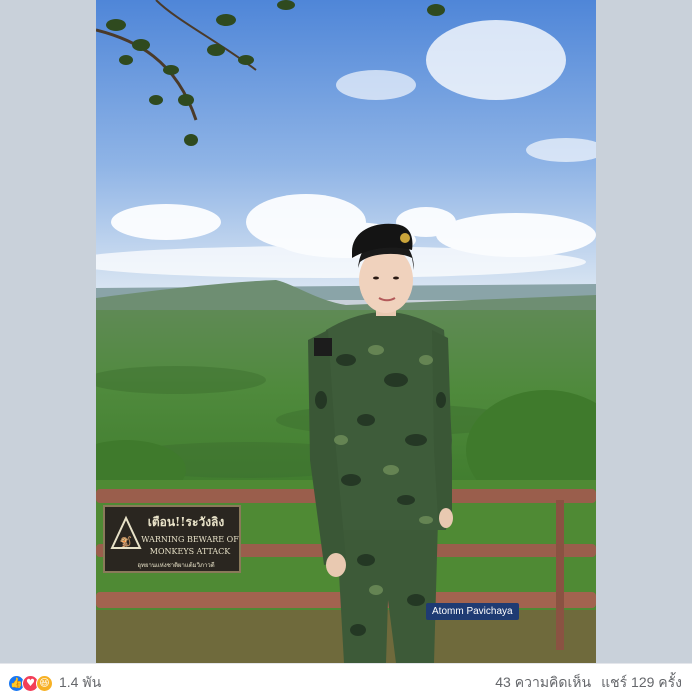 The height and width of the screenshot is (696, 692). Describe the element at coordinates (190, 539) in the screenshot. I see `sign-text-warning: WARNING BEWARE OF` at that location.